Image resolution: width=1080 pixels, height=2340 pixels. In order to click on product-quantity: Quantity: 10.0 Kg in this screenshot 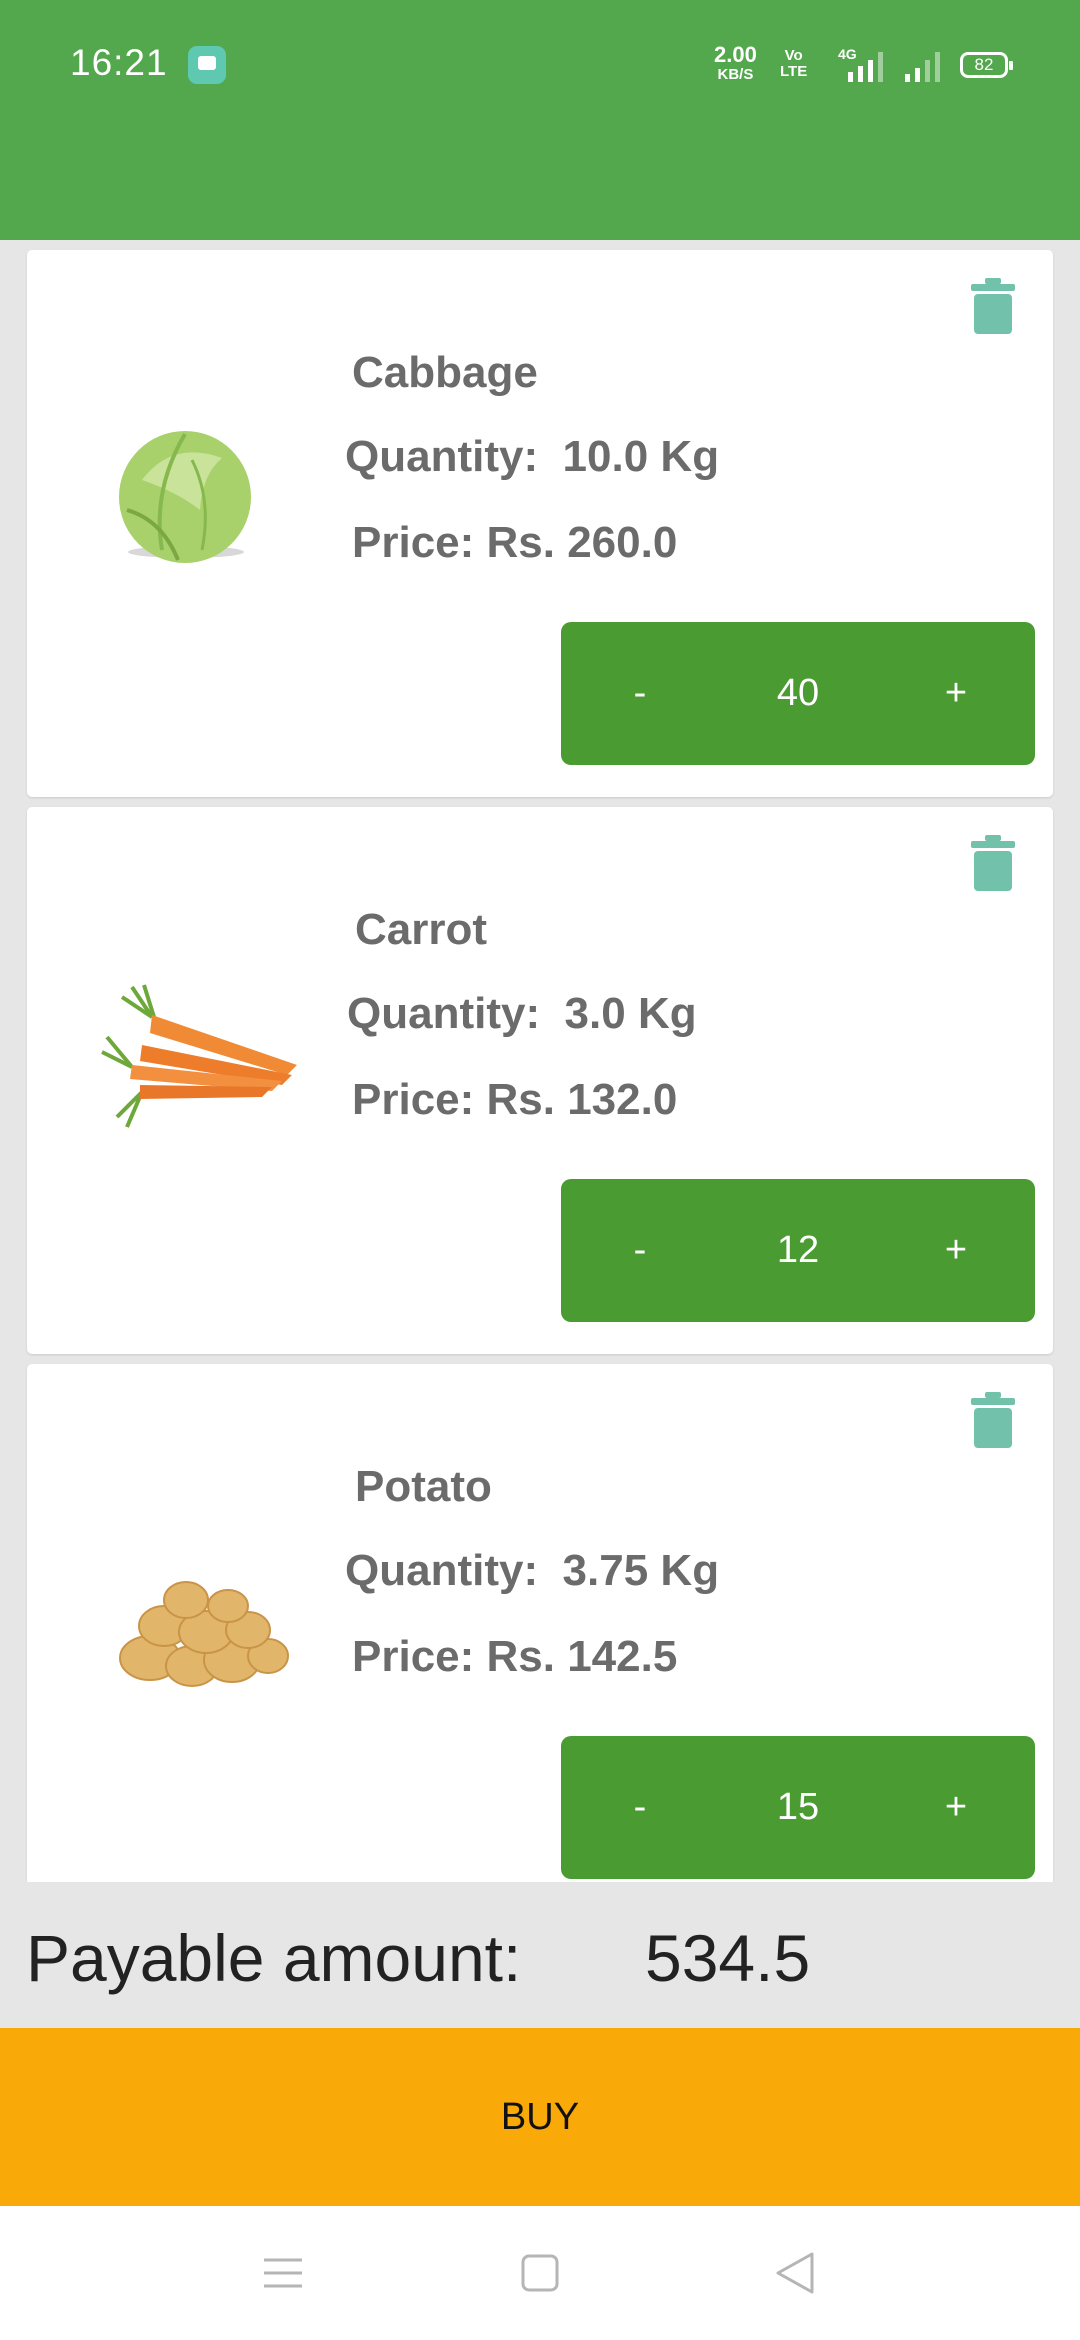, I will do `click(532, 456)`.